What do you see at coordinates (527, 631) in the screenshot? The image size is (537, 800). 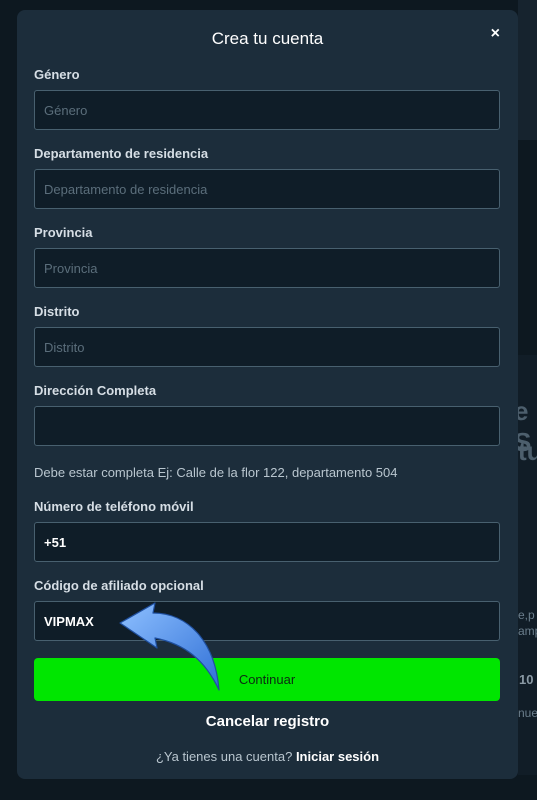 I see `background-fragment: amp` at bounding box center [527, 631].